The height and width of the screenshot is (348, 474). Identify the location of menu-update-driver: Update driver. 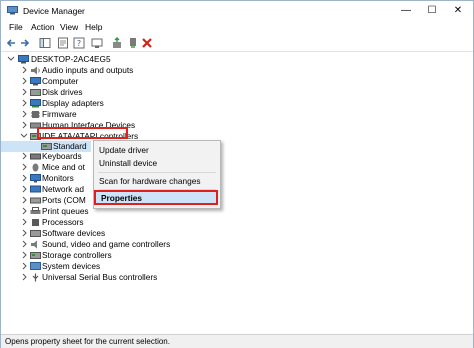
(157, 150).